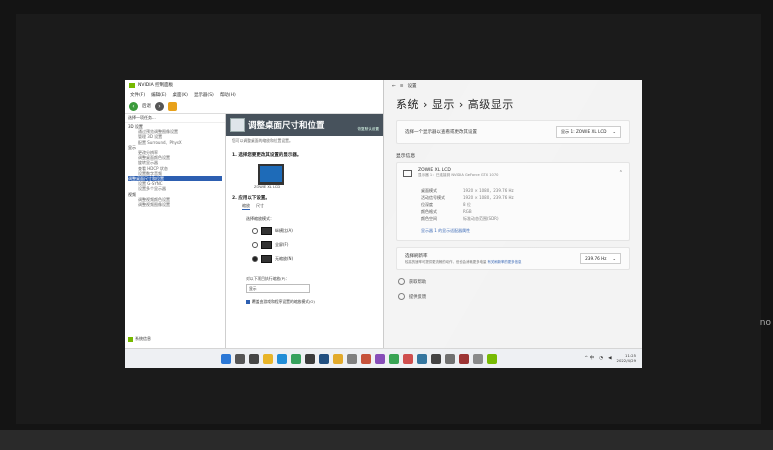  I want to click on nvidia-toolbar: ‹ 后退 ›, so click(254, 106).